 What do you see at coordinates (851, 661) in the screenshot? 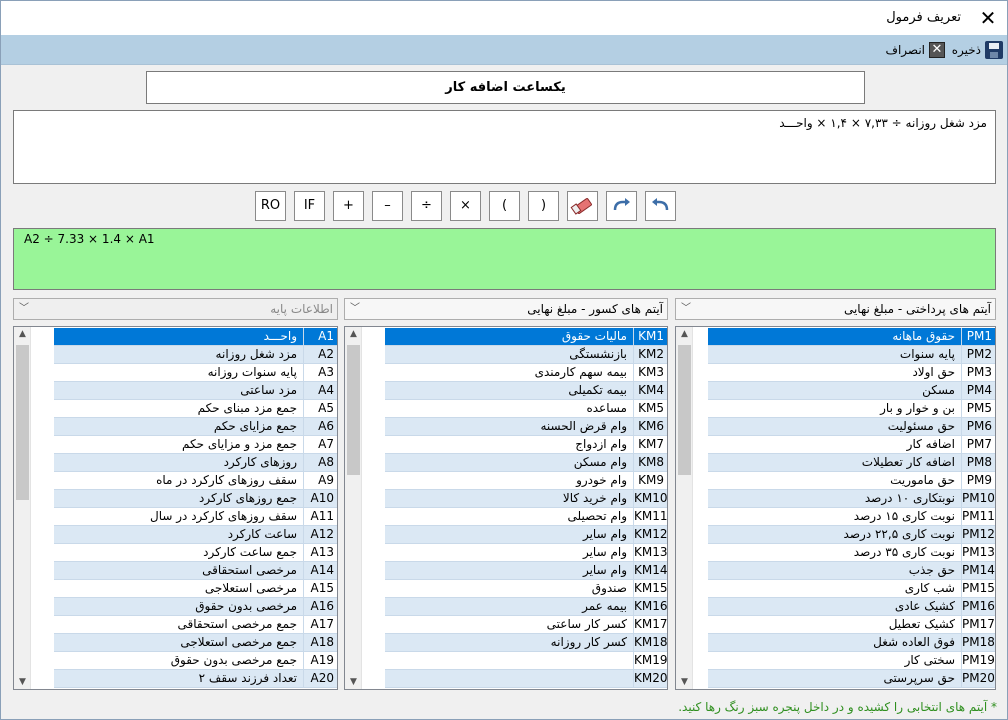
I see `list-item: PM19 سختی کار` at bounding box center [851, 661].